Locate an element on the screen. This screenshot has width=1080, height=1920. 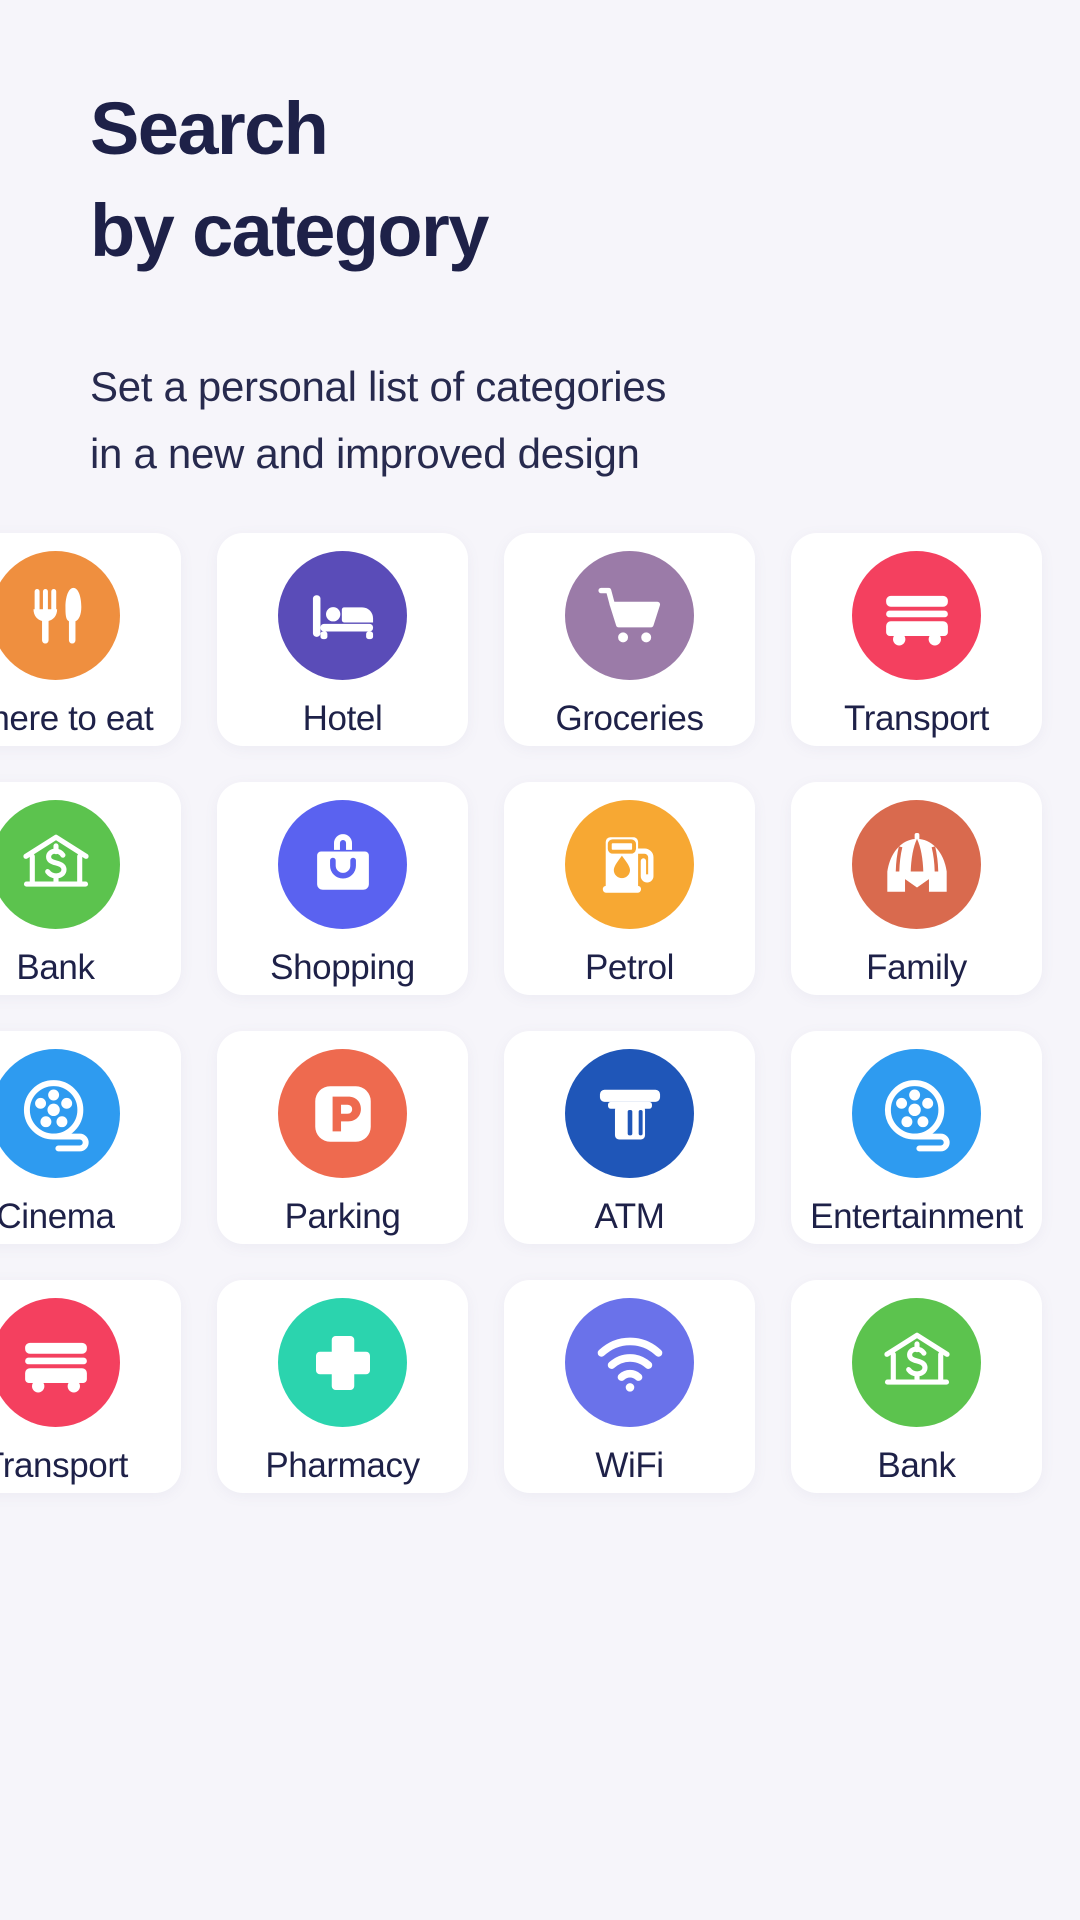
category-tile-label: Petrol is located at coordinates (629, 967).